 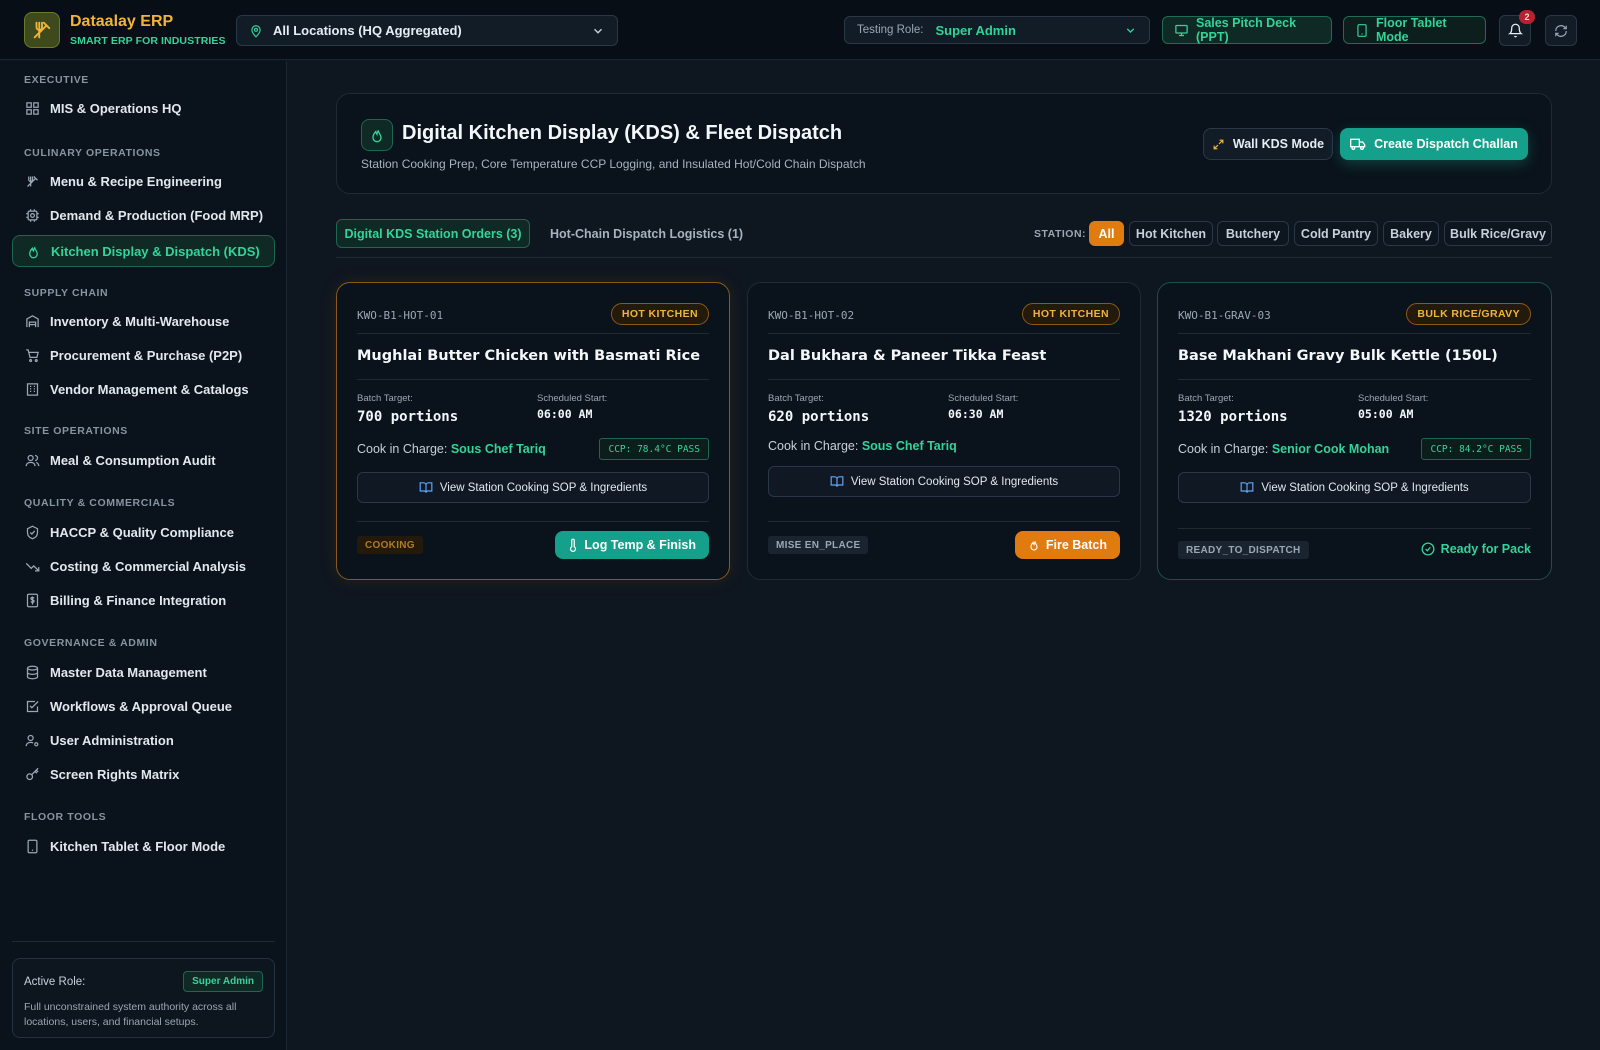 I want to click on tabs-divider, so click(x=944, y=257).